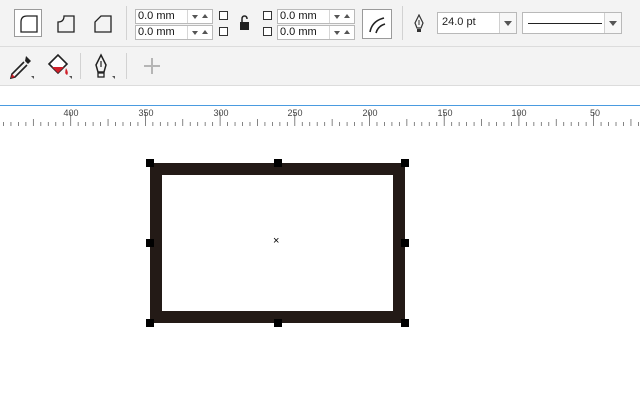  I want to click on corner-bottom-right-indicator-icon, so click(267, 31).